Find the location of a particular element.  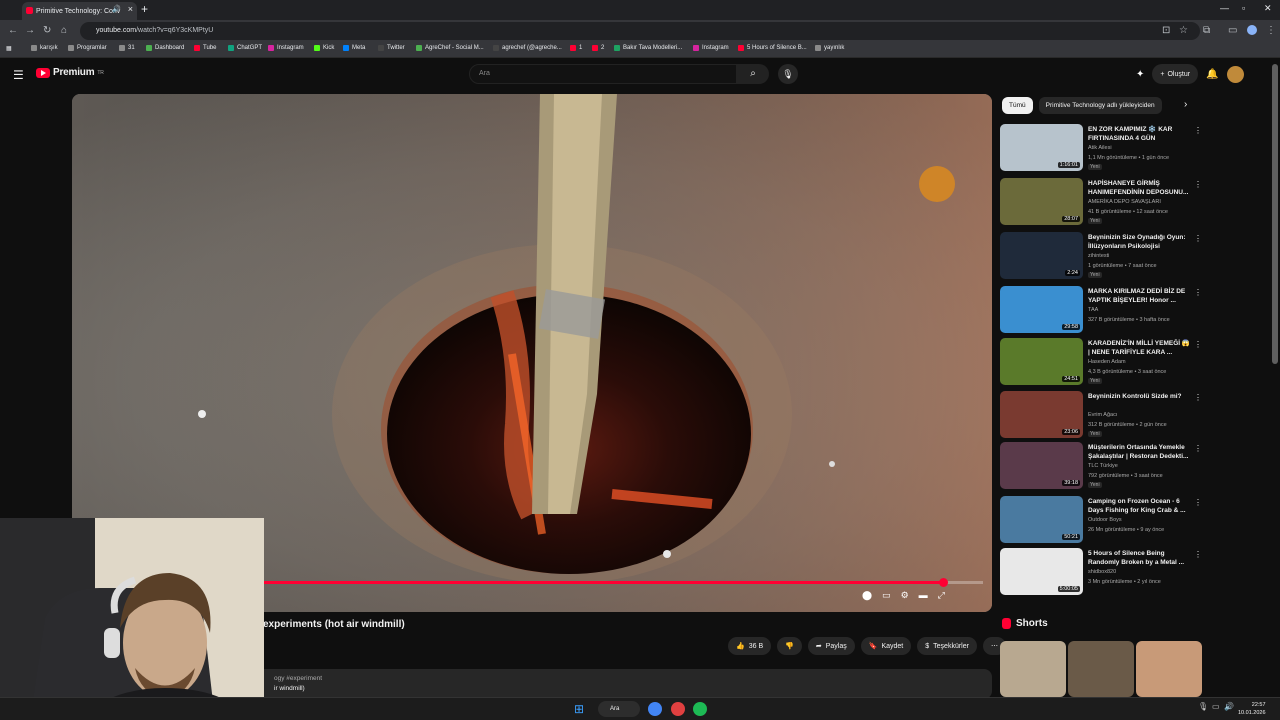

bookmark-item: Meta is located at coordinates (354, 48).